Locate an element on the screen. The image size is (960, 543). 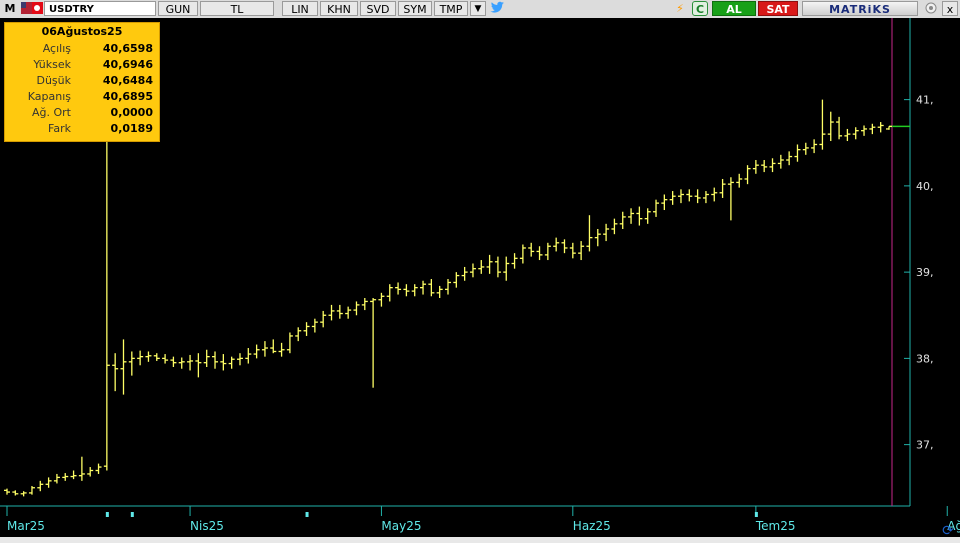
sync-icon: ⟳ is located at coordinates (948, 531).